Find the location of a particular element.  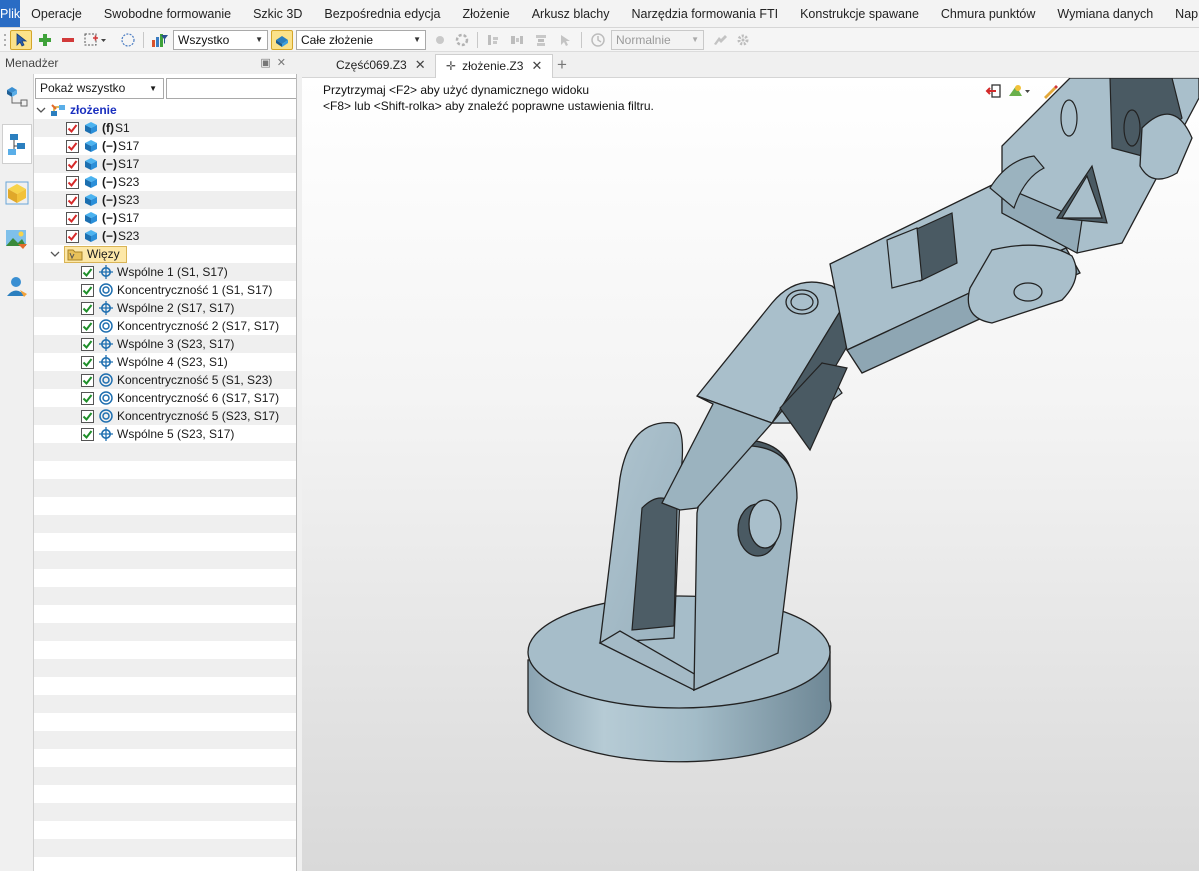

tab-document: Część069.Z3 ✕ is located at coordinates (381, 66).